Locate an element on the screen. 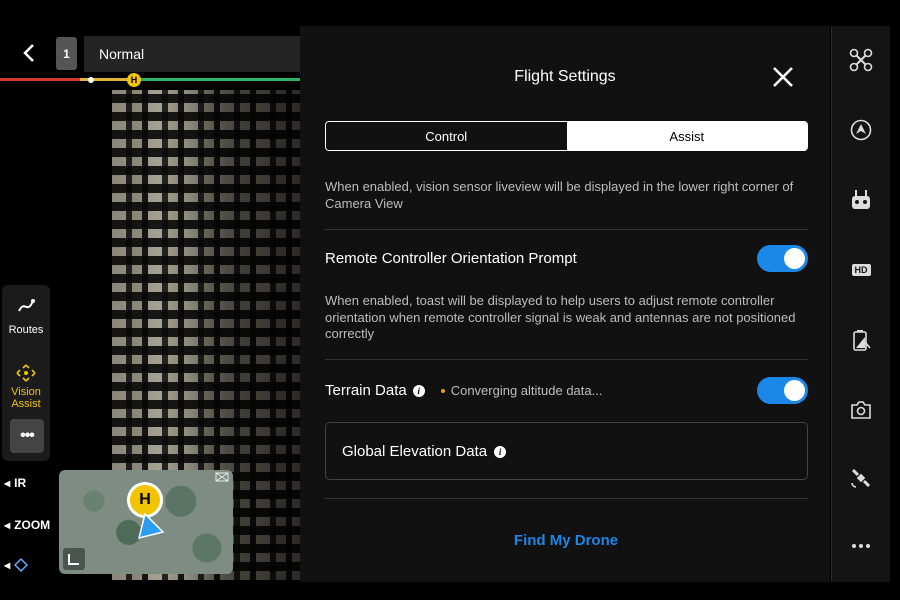 The height and width of the screenshot is (600, 900). minimap: H is located at coordinates (146, 522).